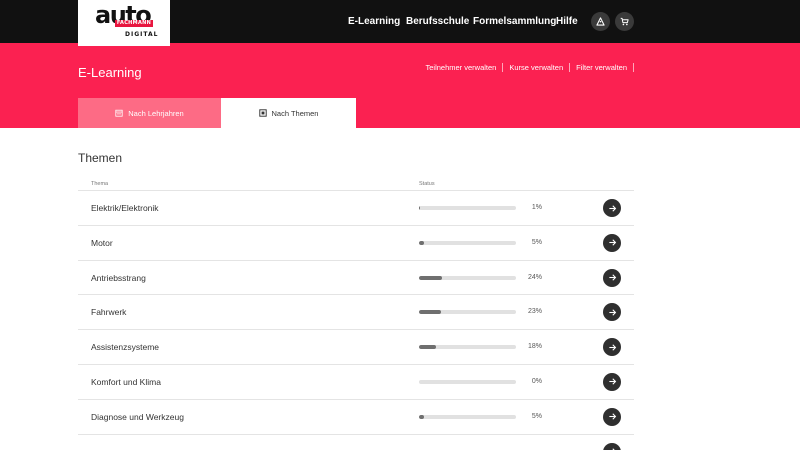 Image resolution: width=800 pixels, height=450 pixels. Describe the element at coordinates (537, 67) in the screenshot. I see `link-kurse-verwalten: Kurse verwalten` at that location.